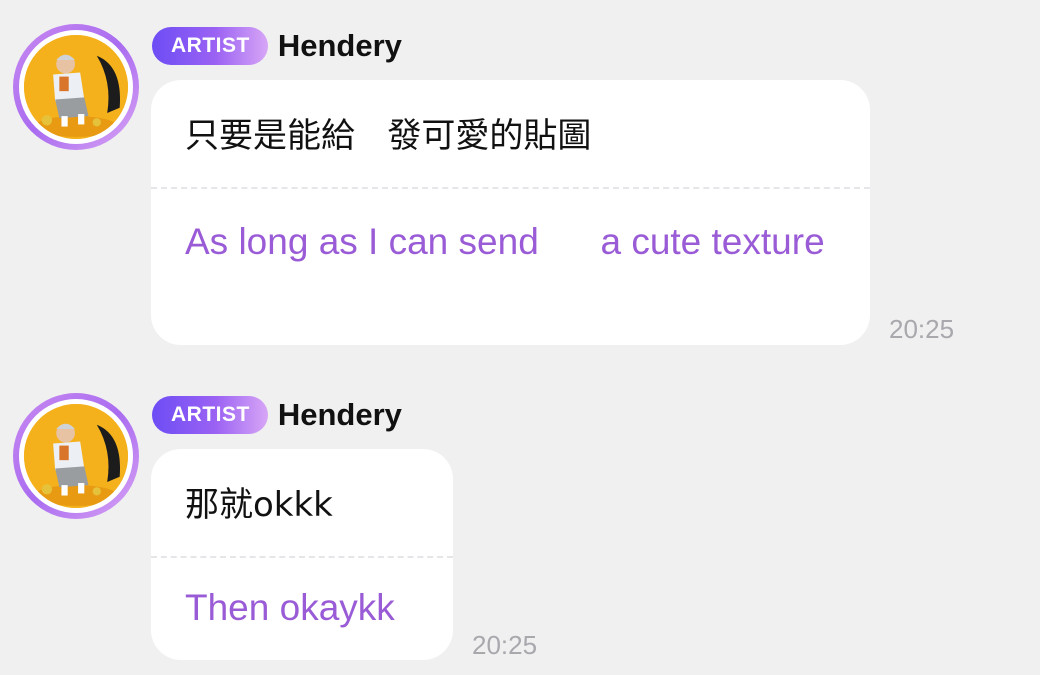 Image resolution: width=1040 pixels, height=675 pixels. What do you see at coordinates (259, 505) in the screenshot?
I see `original-text: 那就okkk` at bounding box center [259, 505].